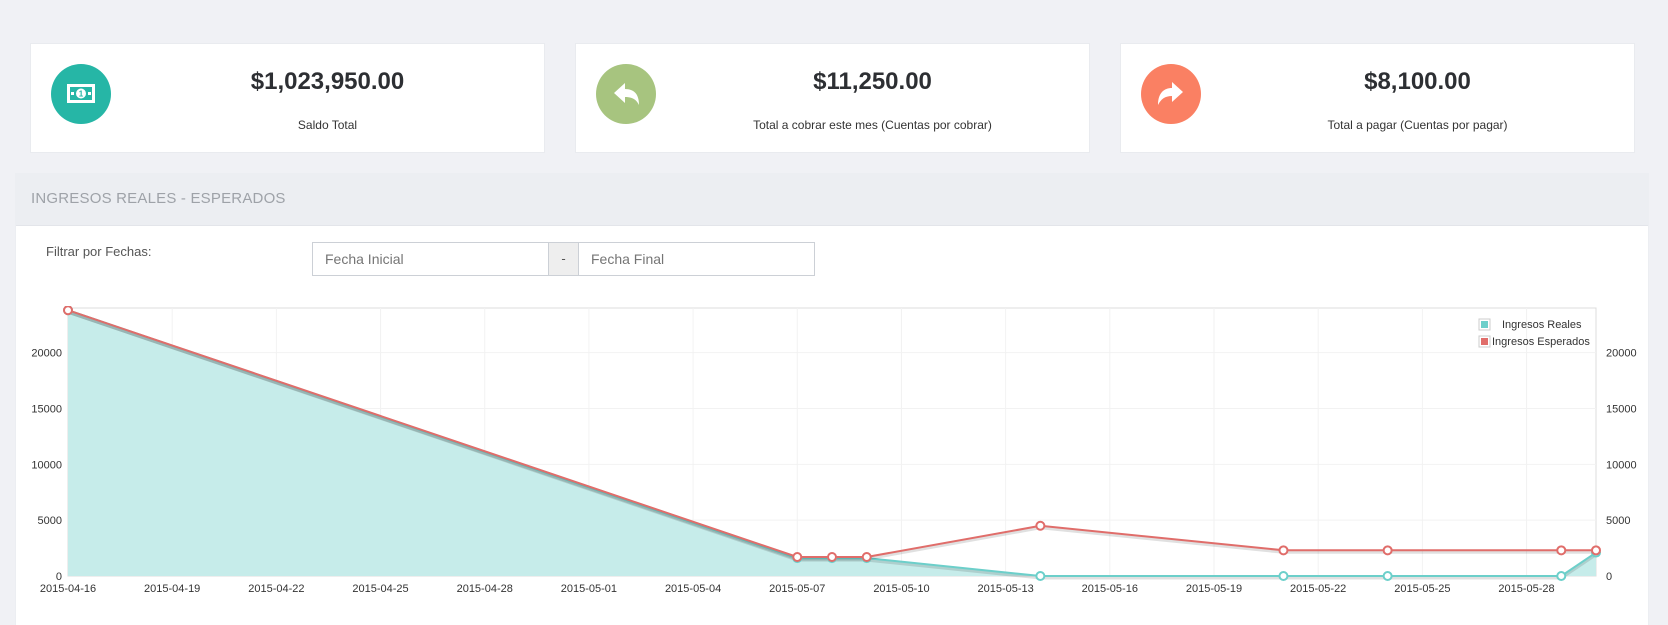  Describe the element at coordinates (172, 589) in the screenshot. I see `x-tick-label: 2015-04-19` at that location.